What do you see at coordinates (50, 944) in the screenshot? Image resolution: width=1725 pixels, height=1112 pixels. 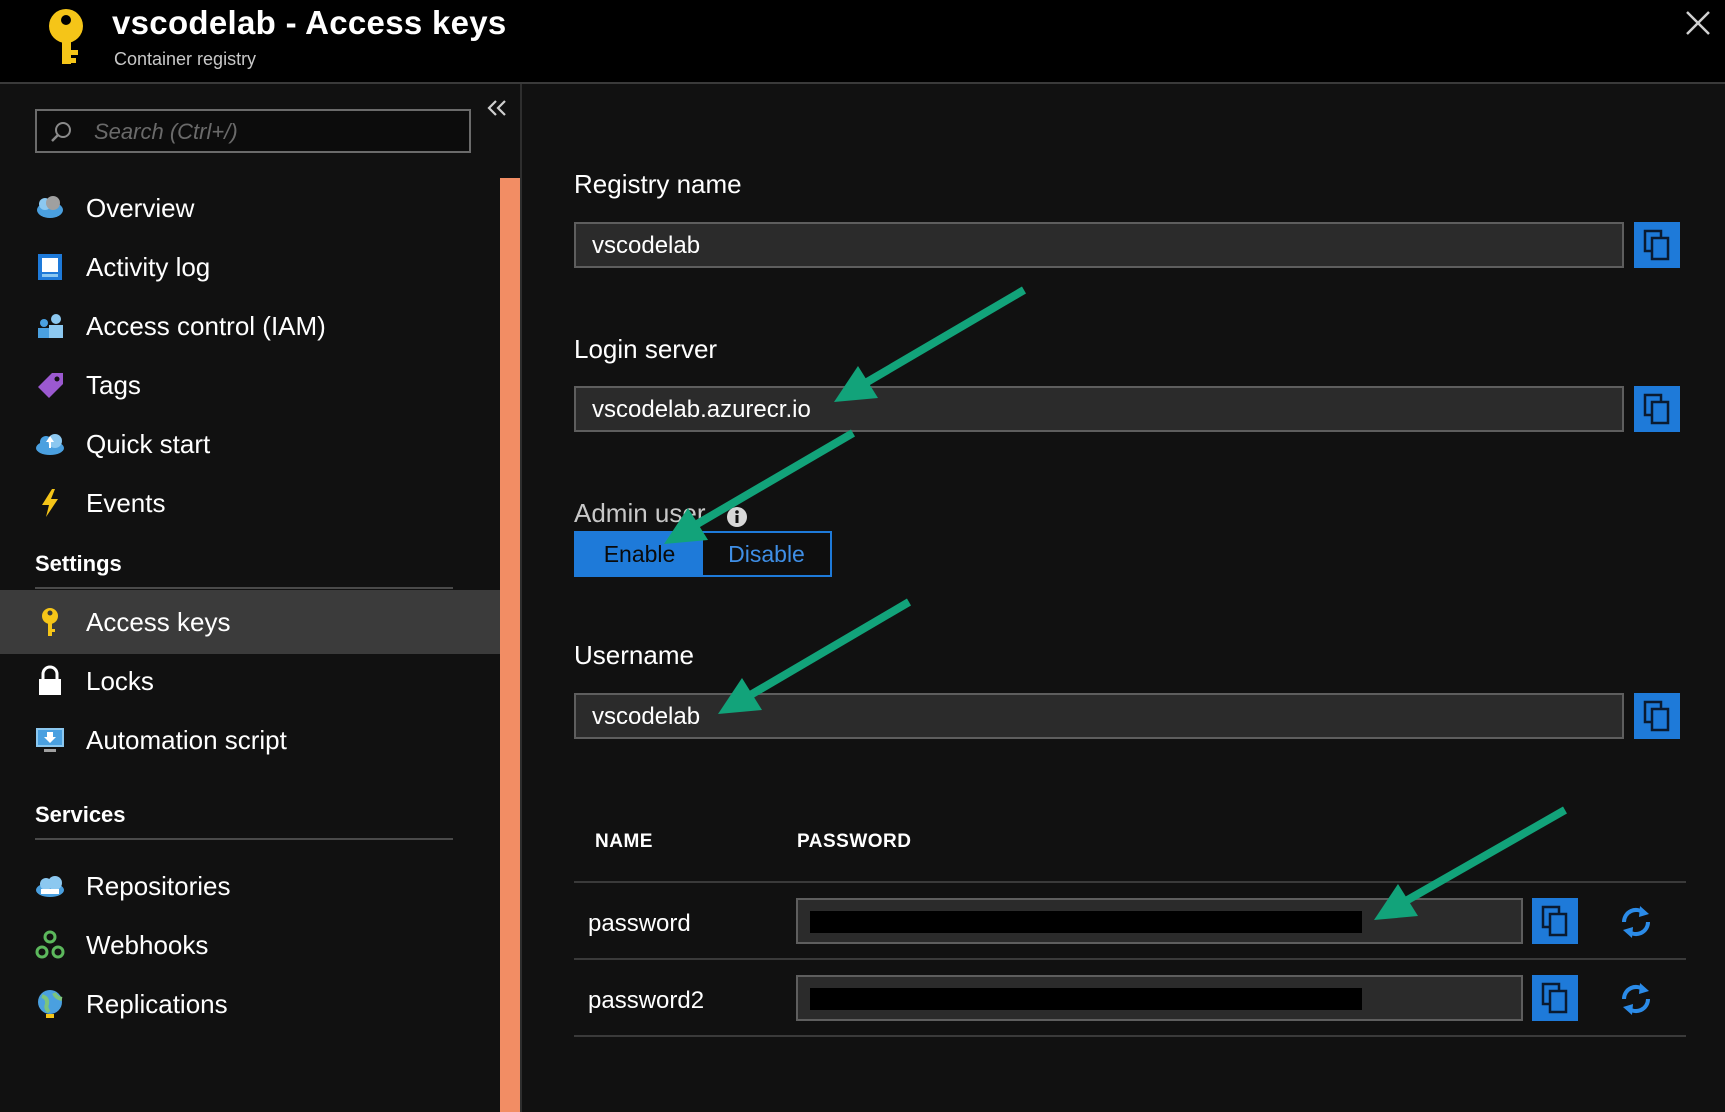 I see `webhook-icon` at bounding box center [50, 944].